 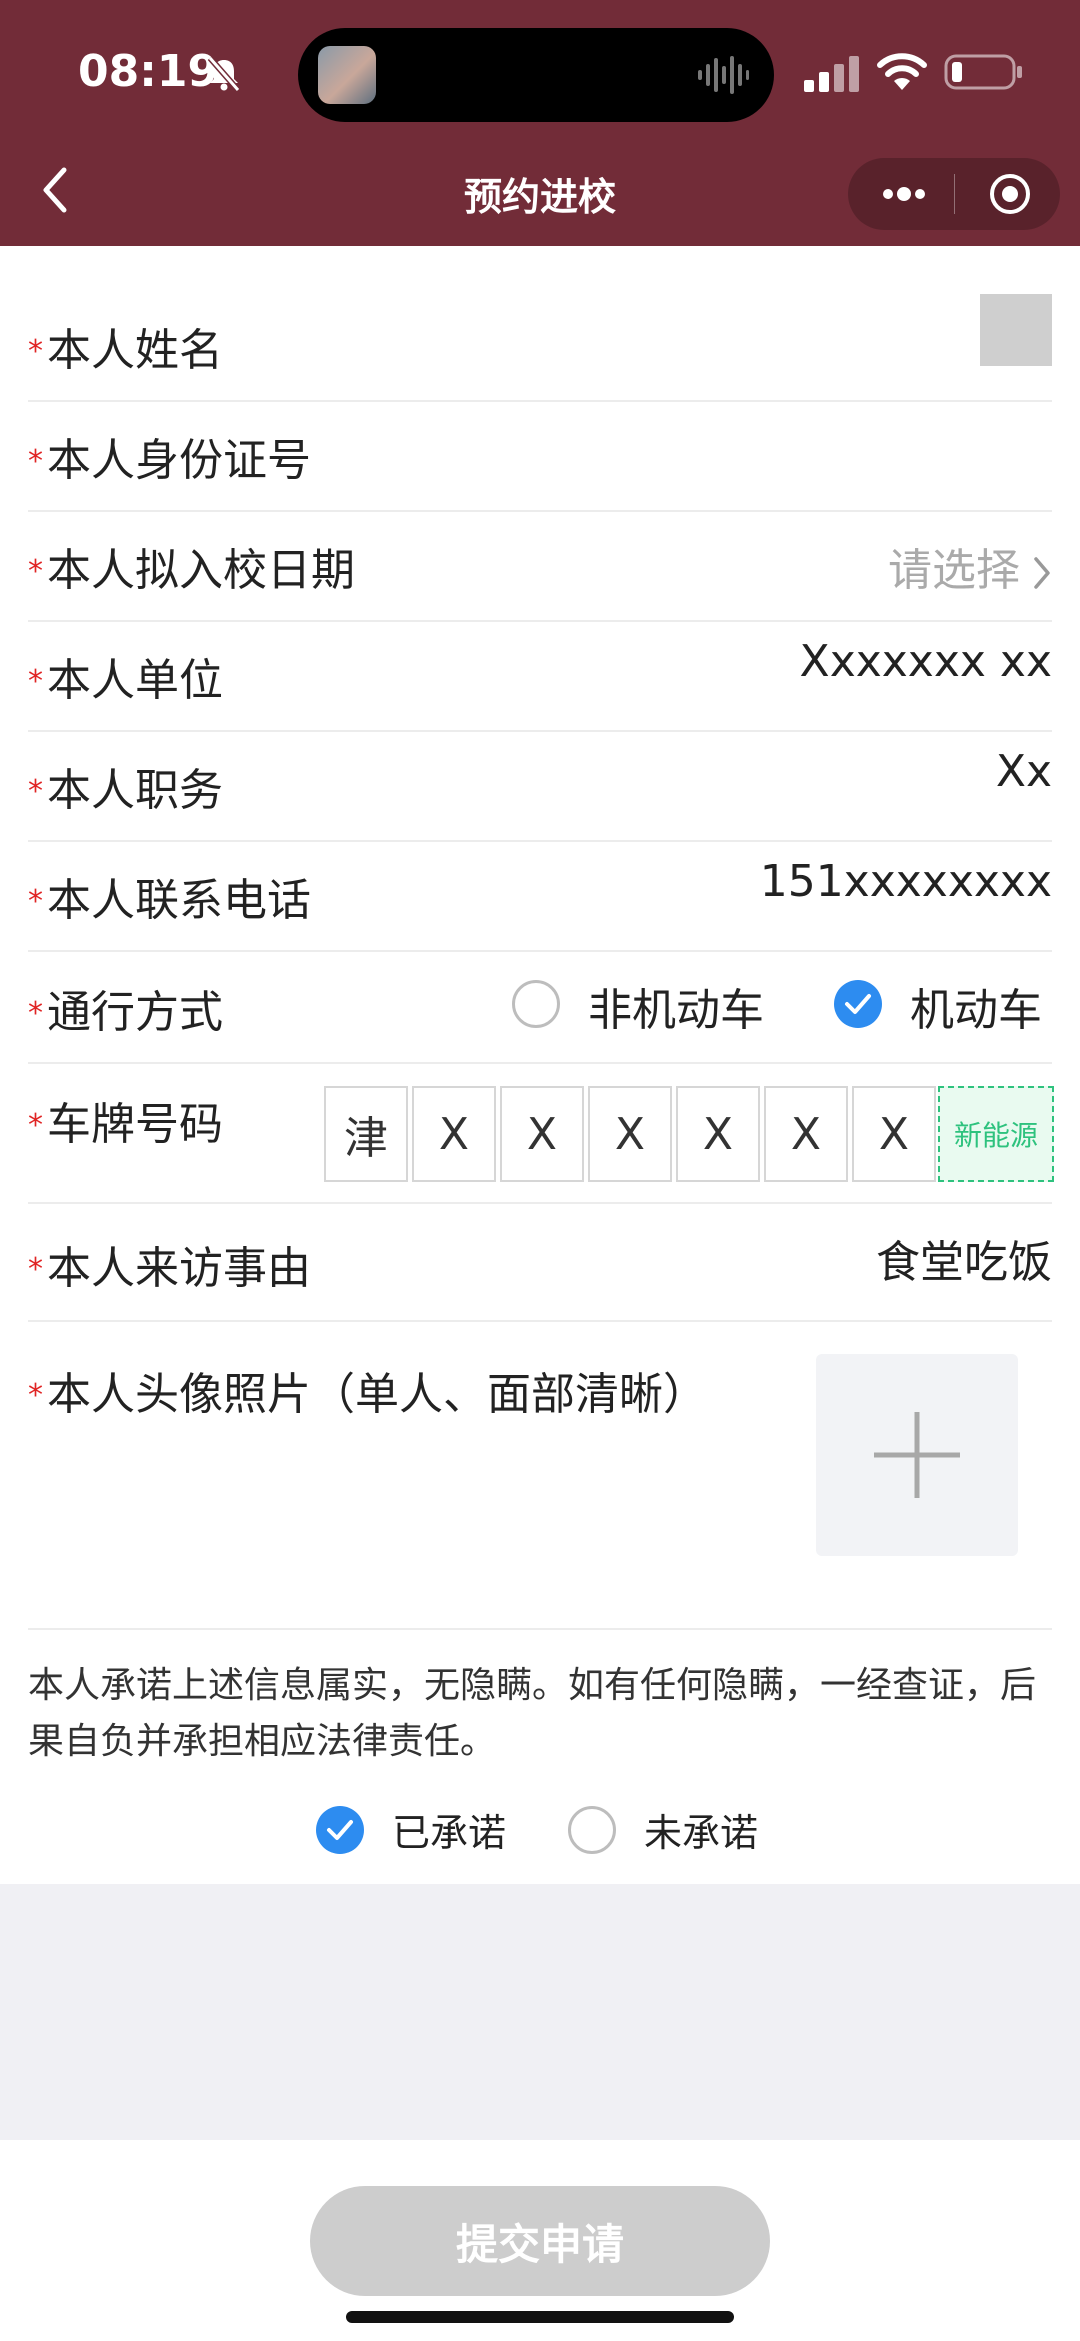 What do you see at coordinates (996, 1134) in the screenshot?
I see `new-energy-slot: 新能源` at bounding box center [996, 1134].